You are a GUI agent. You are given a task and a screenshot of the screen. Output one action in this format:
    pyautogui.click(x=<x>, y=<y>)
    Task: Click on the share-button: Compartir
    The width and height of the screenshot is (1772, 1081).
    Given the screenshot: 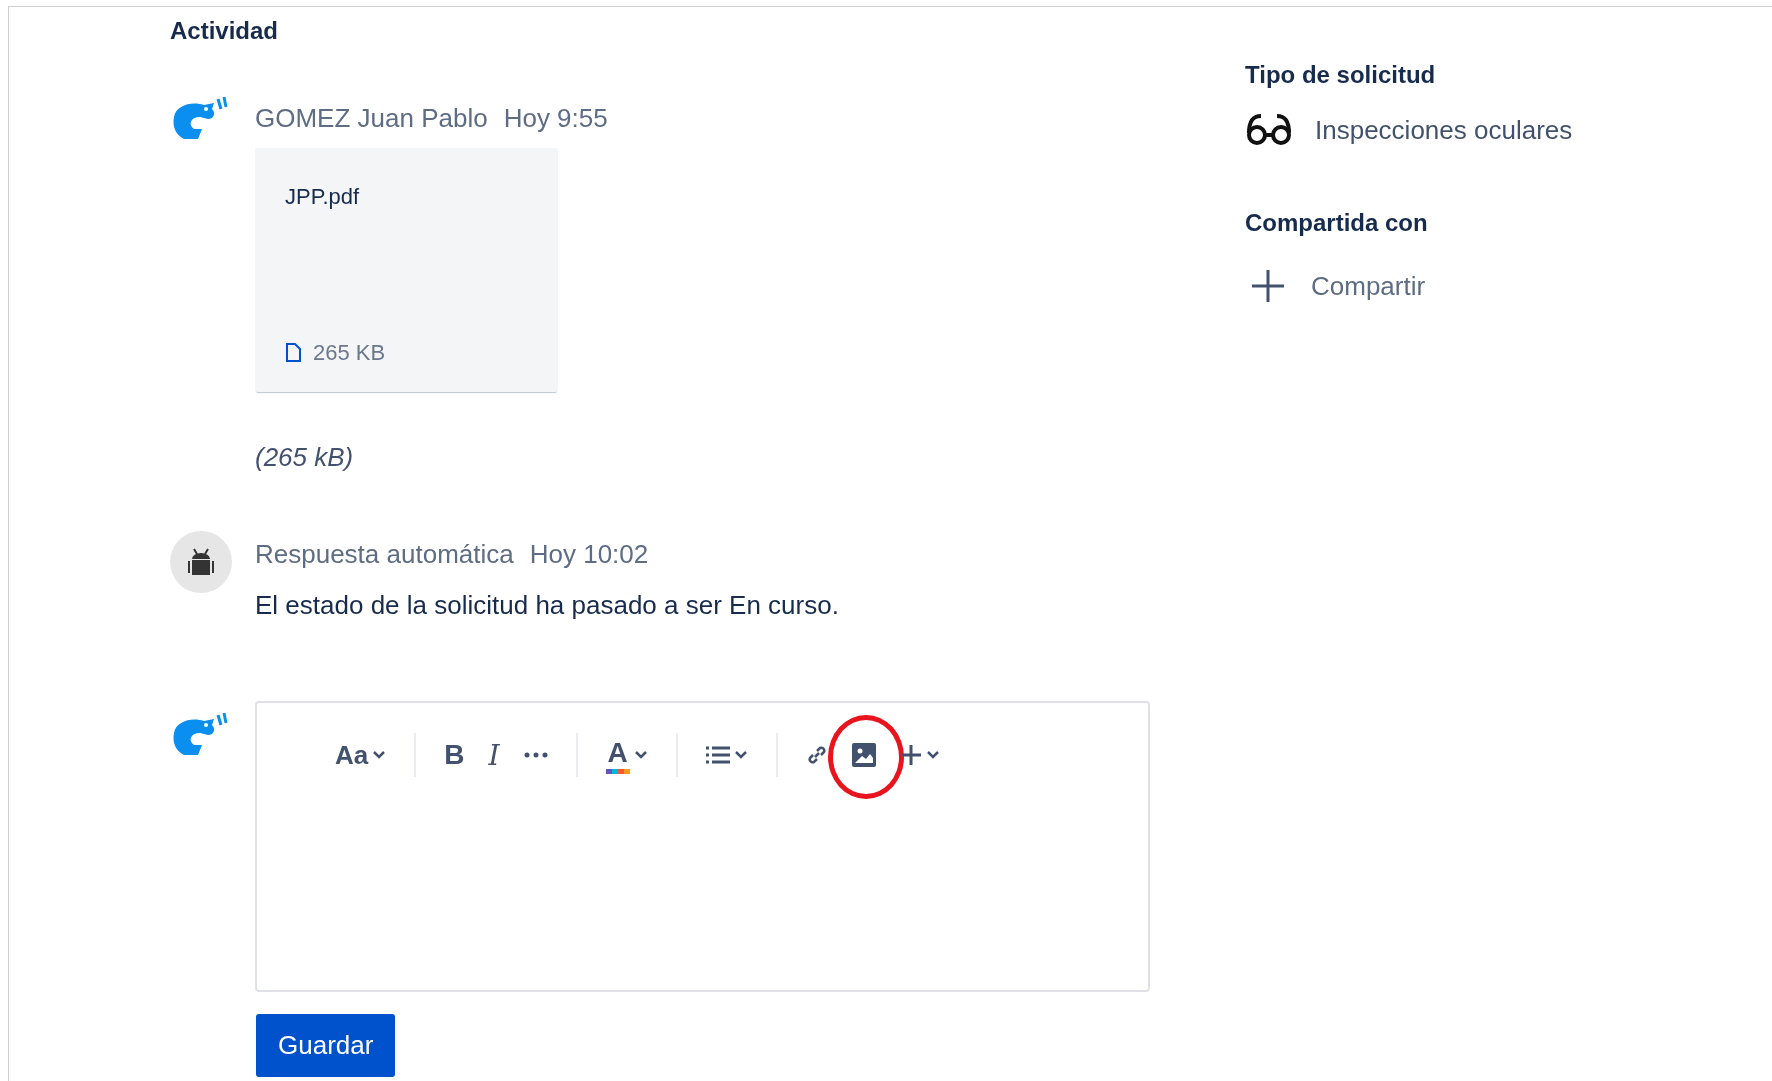 What is the action you would take?
    pyautogui.click(x=1409, y=286)
    